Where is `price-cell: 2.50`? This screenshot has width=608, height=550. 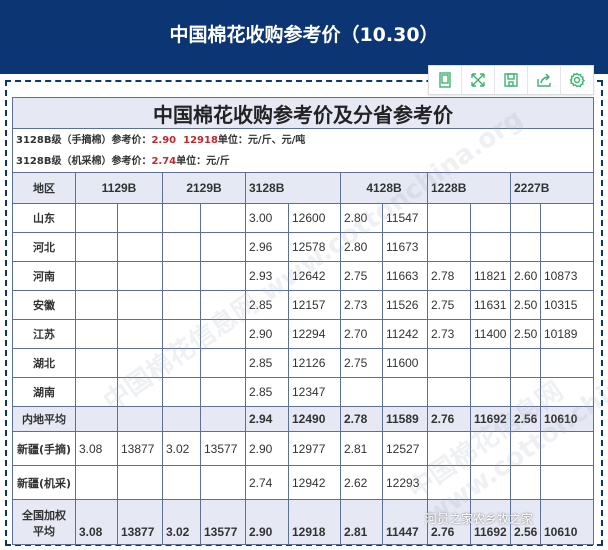 price-cell: 2.50 is located at coordinates (525, 305).